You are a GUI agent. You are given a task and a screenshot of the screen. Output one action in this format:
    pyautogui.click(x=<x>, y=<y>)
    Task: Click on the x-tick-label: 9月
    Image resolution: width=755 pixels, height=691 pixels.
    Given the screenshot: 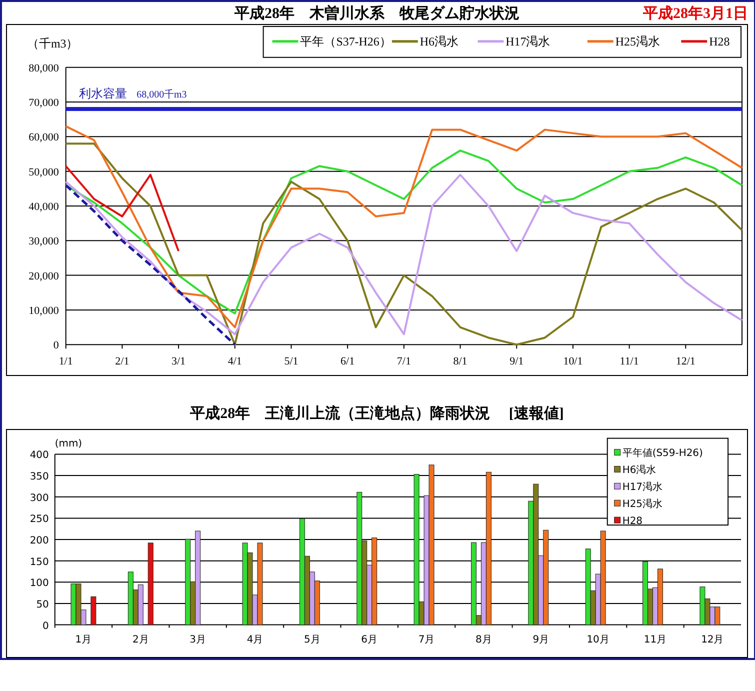 What is the action you would take?
    pyautogui.click(x=541, y=640)
    